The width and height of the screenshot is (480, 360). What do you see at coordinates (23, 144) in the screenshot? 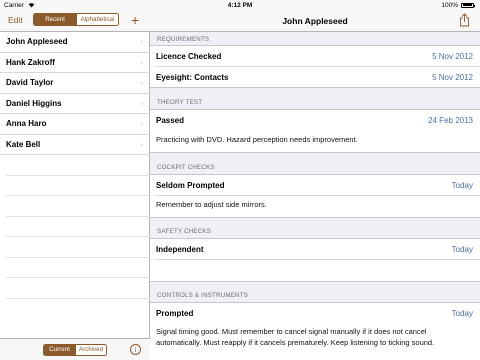
I see `student-name: Kate Bell` at bounding box center [23, 144].